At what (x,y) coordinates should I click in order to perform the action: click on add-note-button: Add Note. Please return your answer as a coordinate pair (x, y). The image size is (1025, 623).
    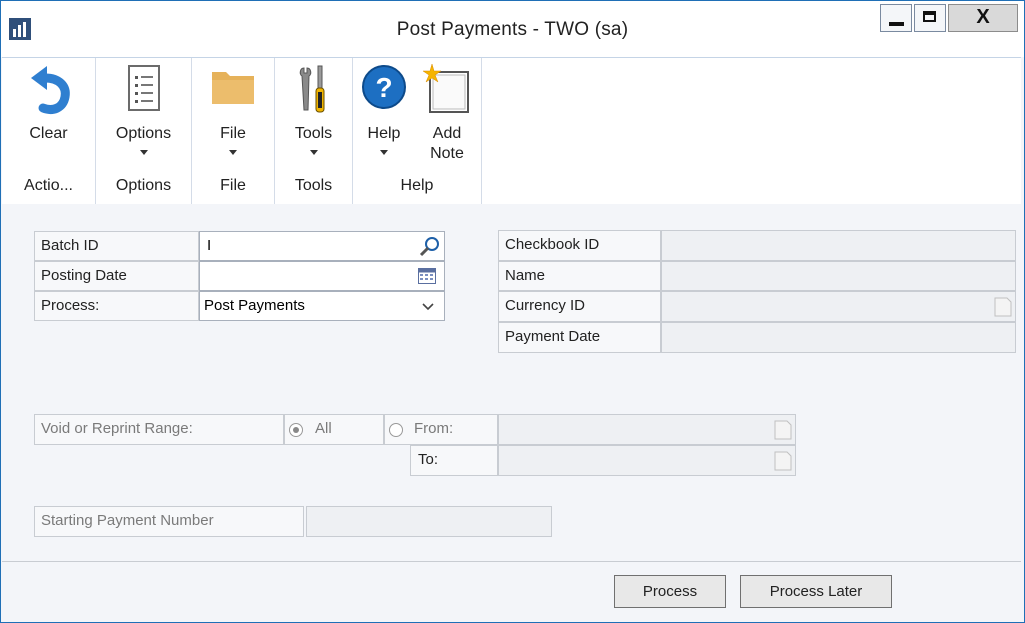
    Looking at the image, I should click on (447, 118).